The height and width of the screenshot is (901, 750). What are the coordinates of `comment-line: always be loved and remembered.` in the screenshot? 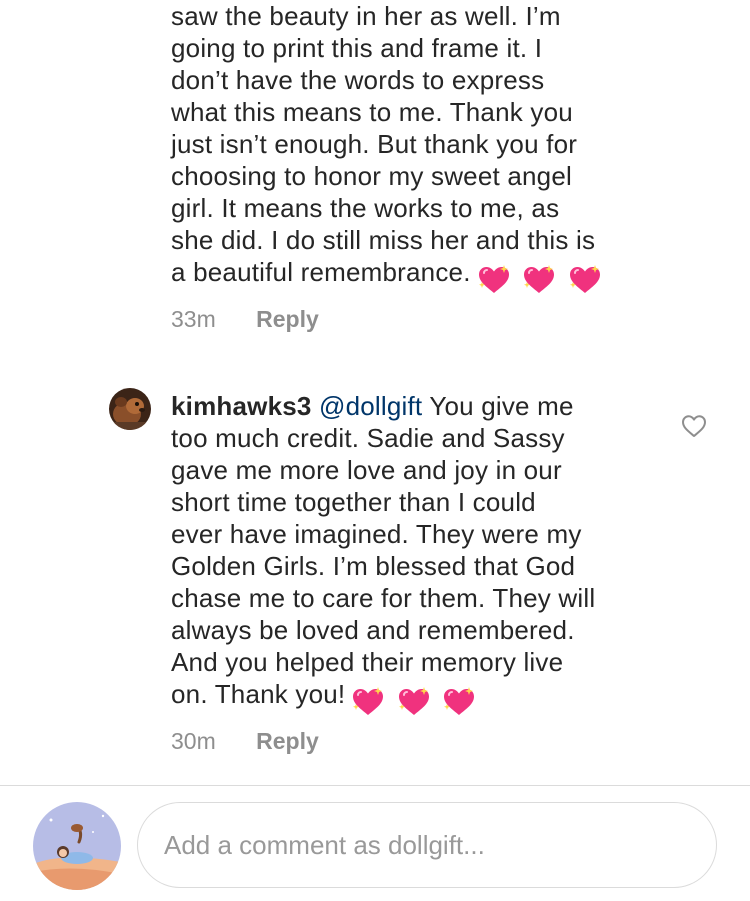 It's located at (373, 630).